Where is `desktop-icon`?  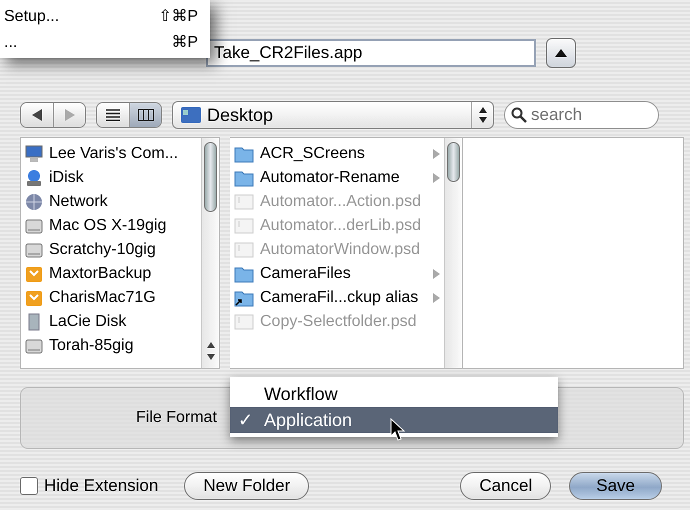 desktop-icon is located at coordinates (191, 115).